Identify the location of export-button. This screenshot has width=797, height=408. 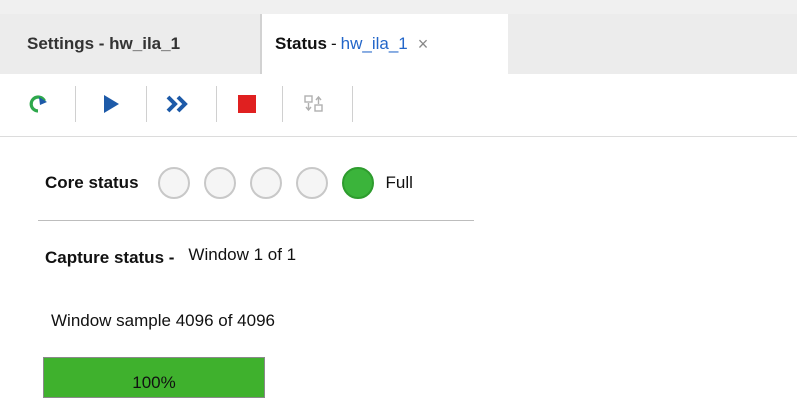
(314, 104).